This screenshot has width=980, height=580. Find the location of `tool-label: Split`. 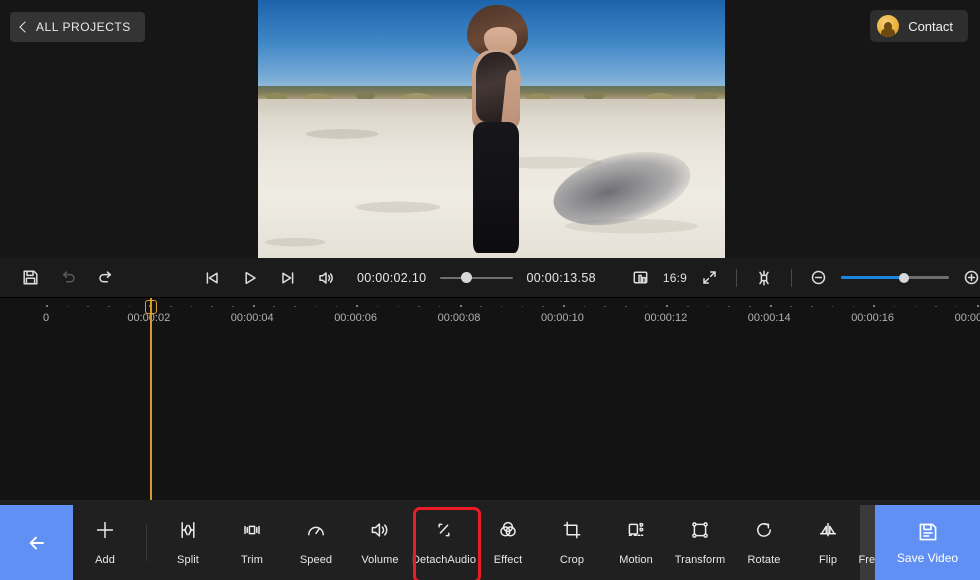

tool-label: Split is located at coordinates (188, 560).